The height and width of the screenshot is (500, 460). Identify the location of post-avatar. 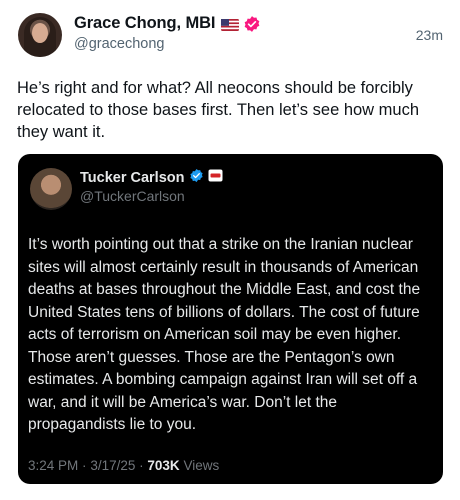
(40, 35).